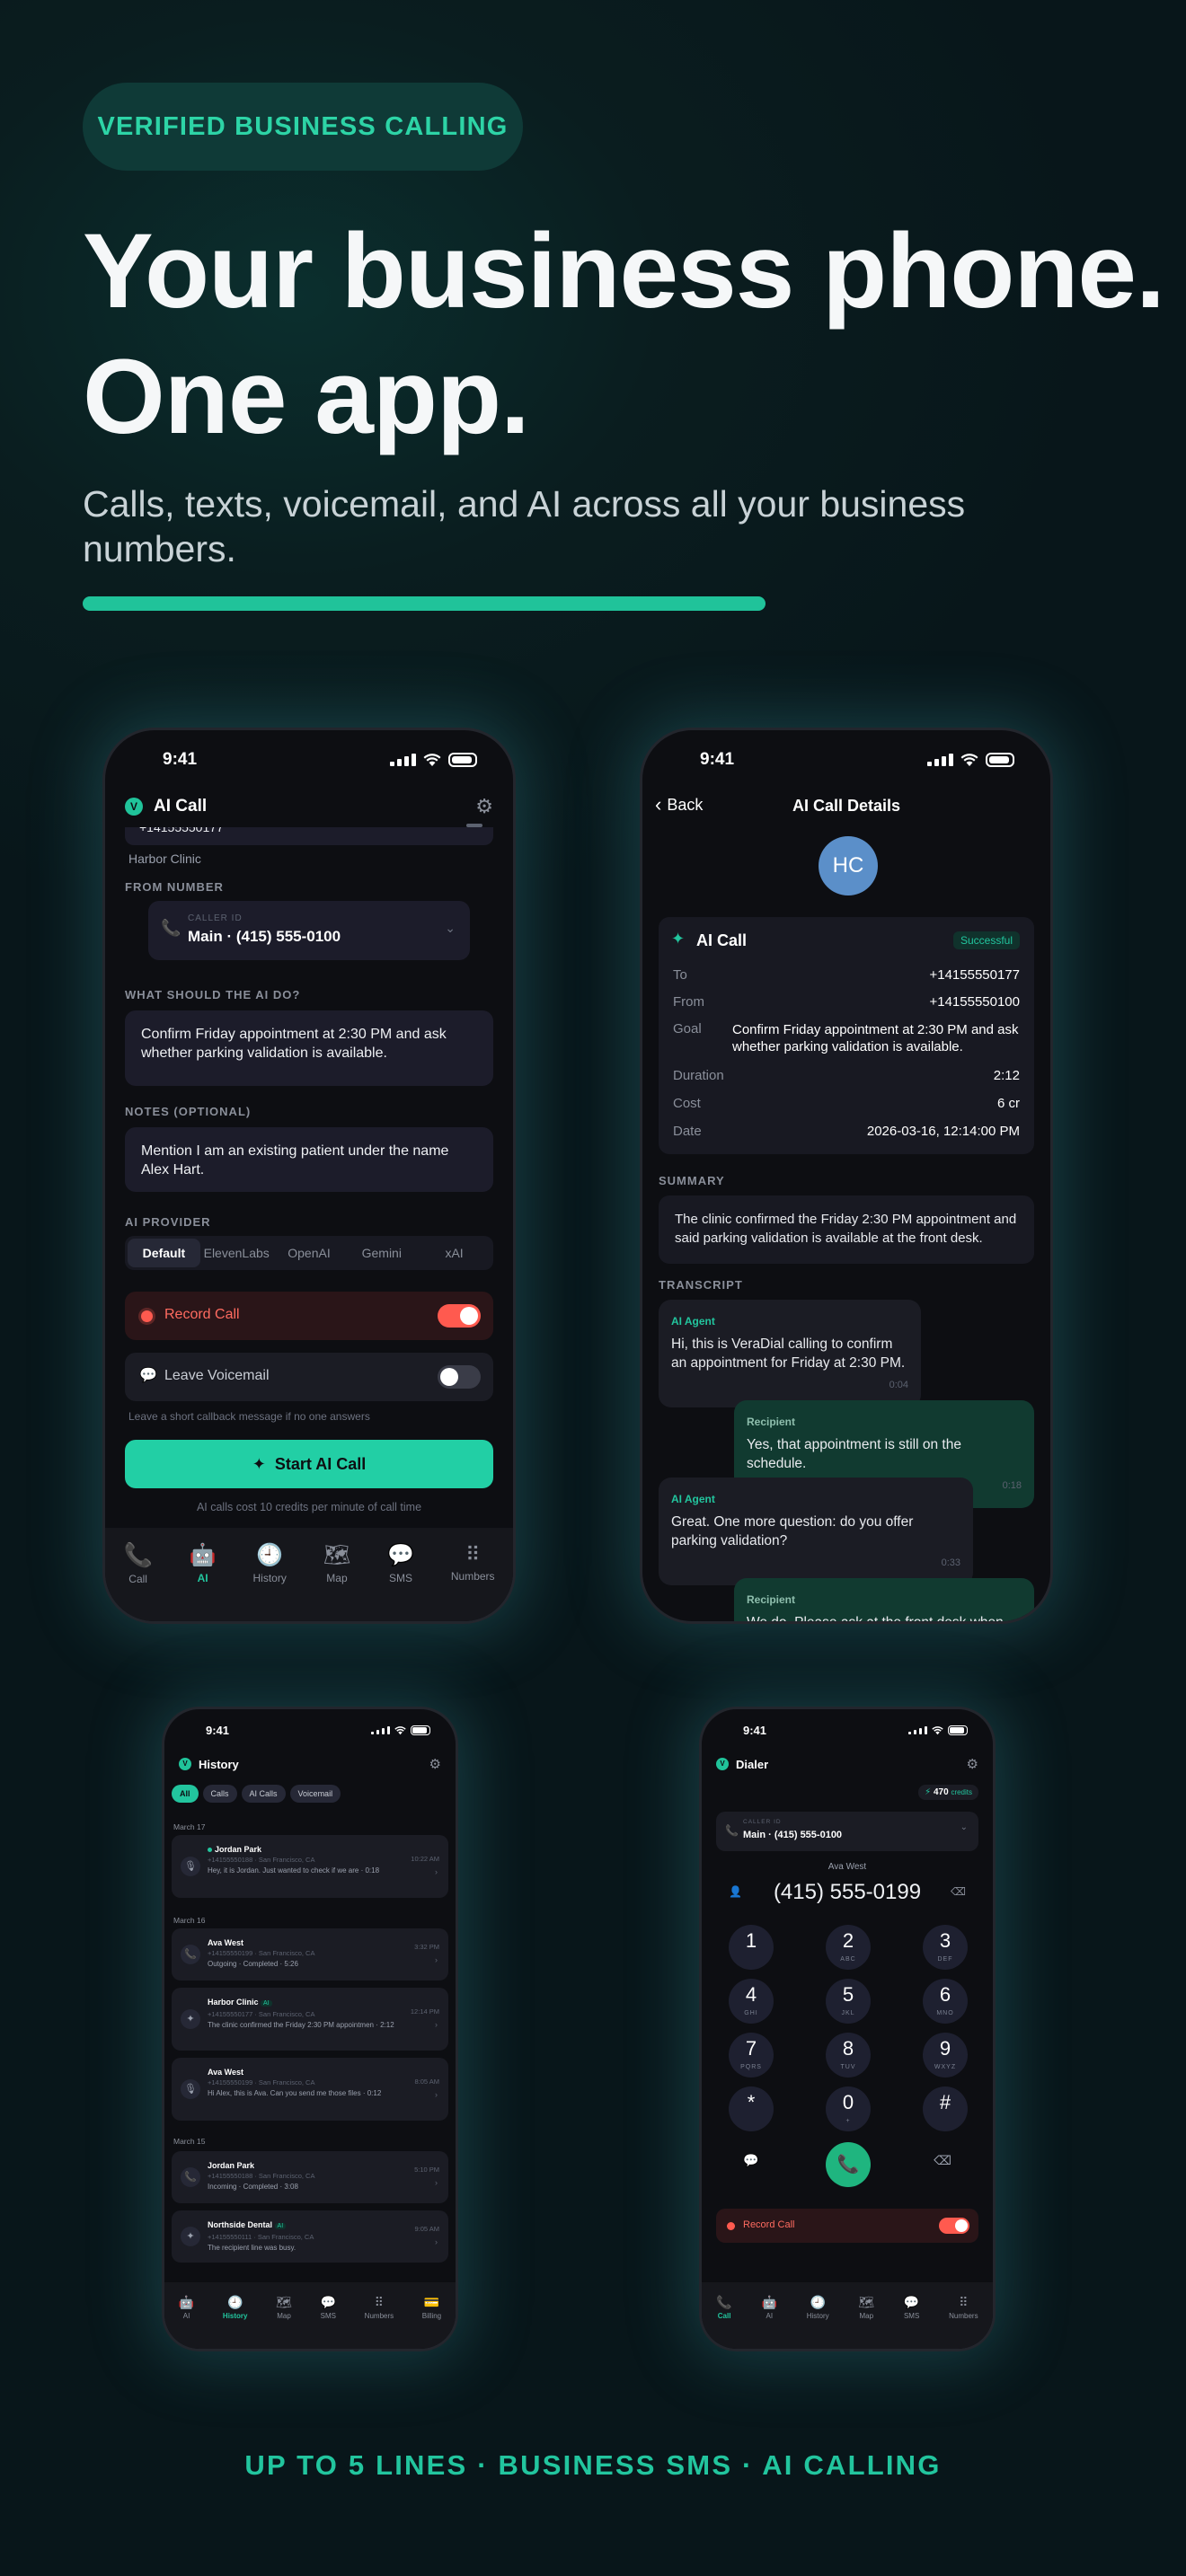 This screenshot has width=1186, height=2576. Describe the element at coordinates (751, 2055) in the screenshot. I see `key-7: 7 PQRS` at that location.